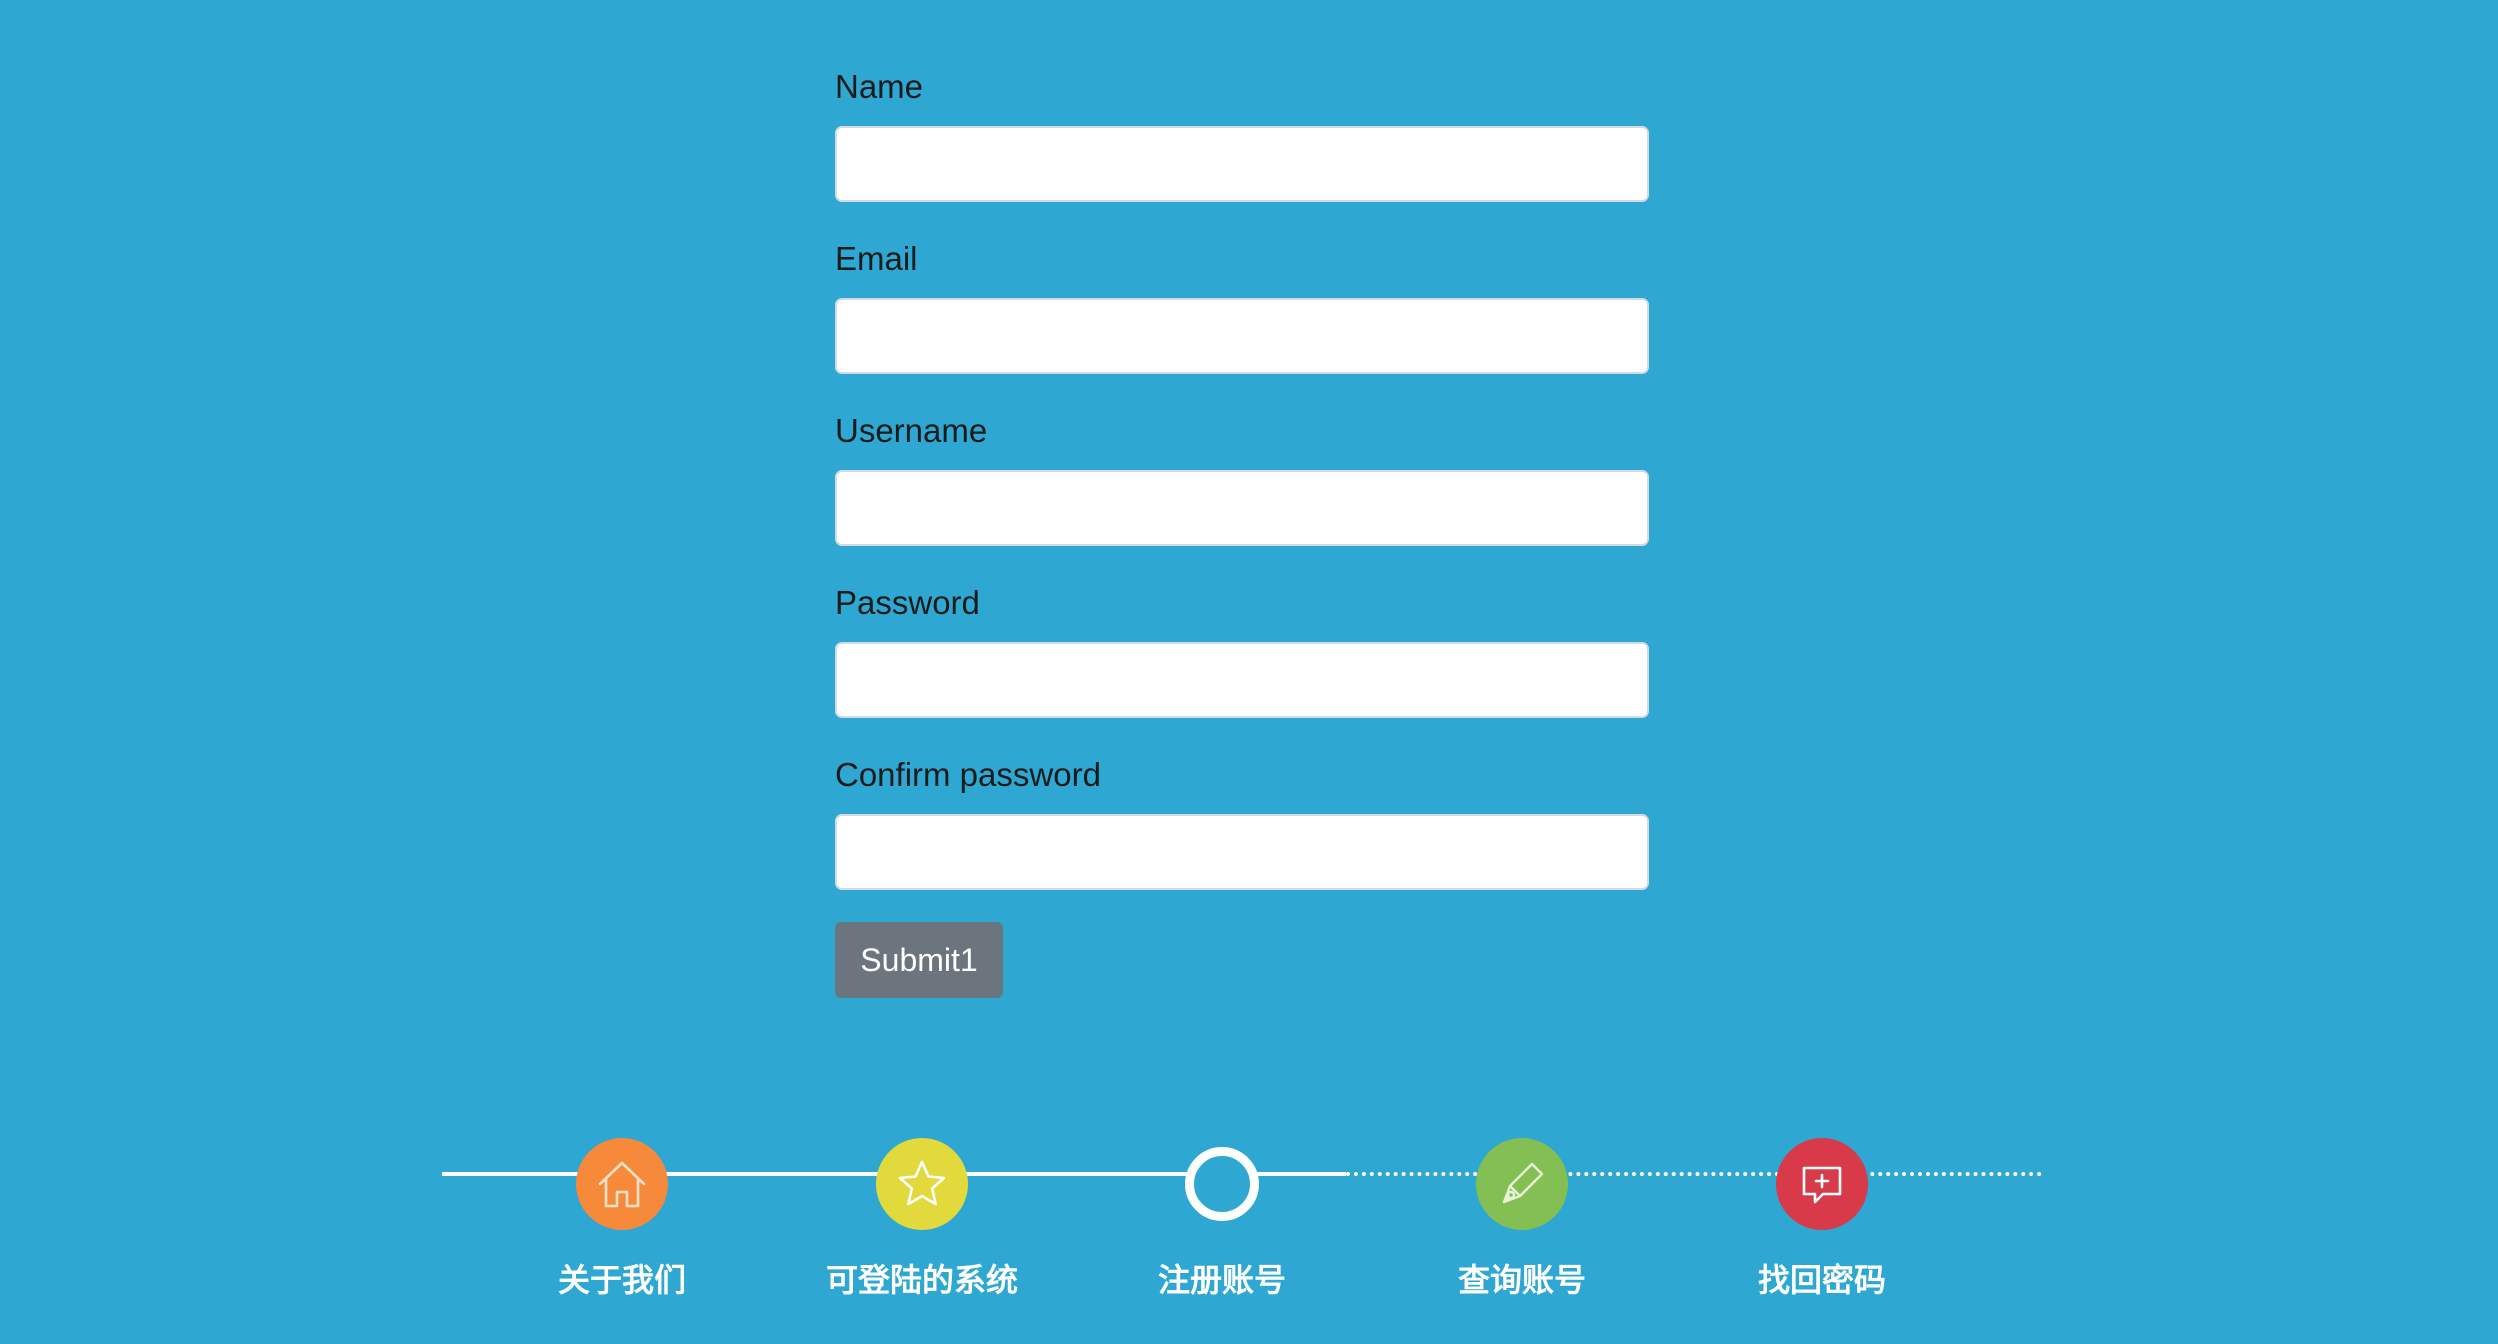 This screenshot has height=1344, width=2498. I want to click on email-input, so click(1242, 336).